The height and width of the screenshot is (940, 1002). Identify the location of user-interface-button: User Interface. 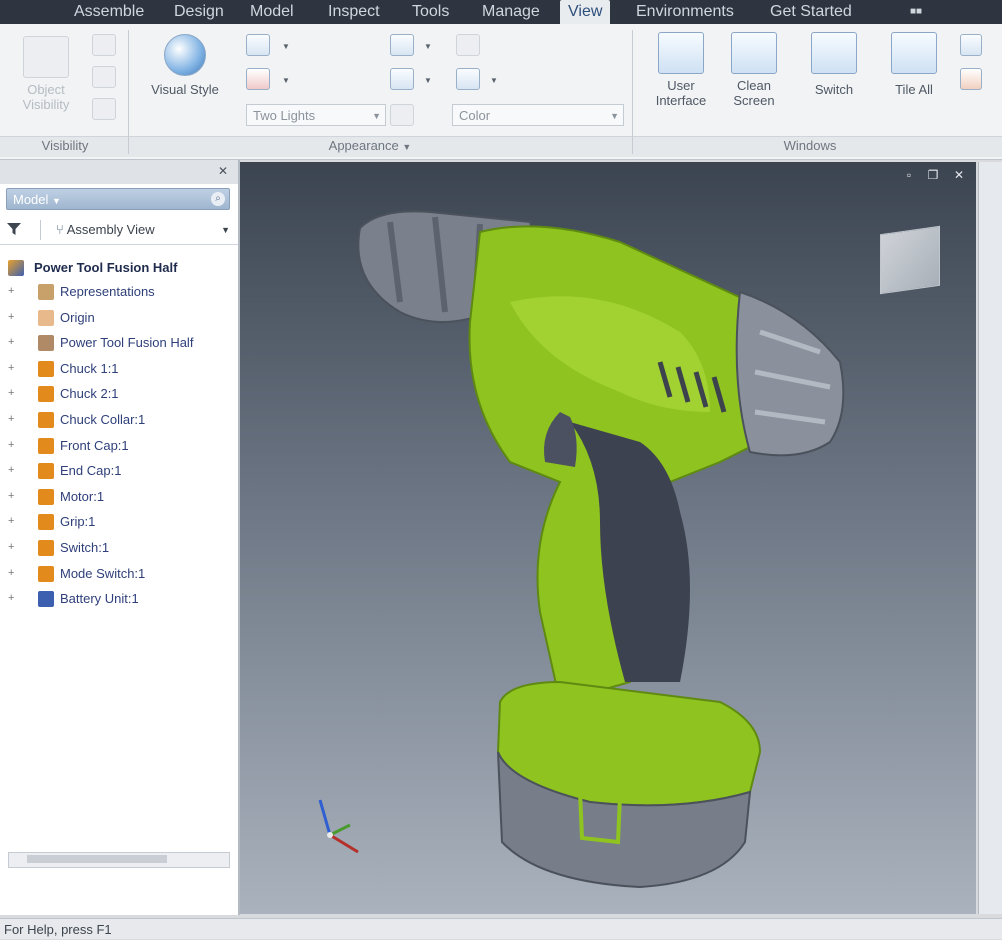
(681, 70).